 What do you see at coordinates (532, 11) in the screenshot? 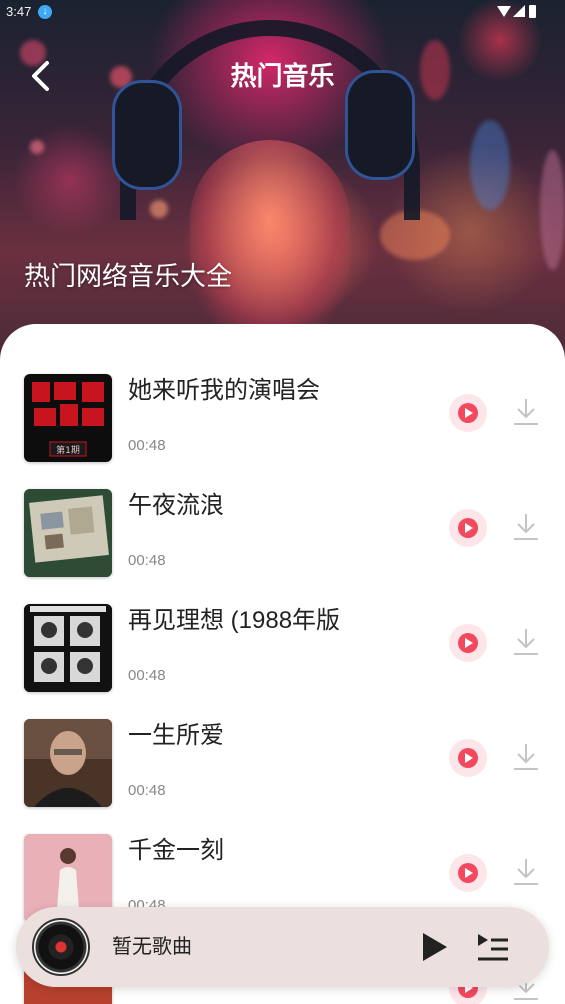
I see `battery-icon` at bounding box center [532, 11].